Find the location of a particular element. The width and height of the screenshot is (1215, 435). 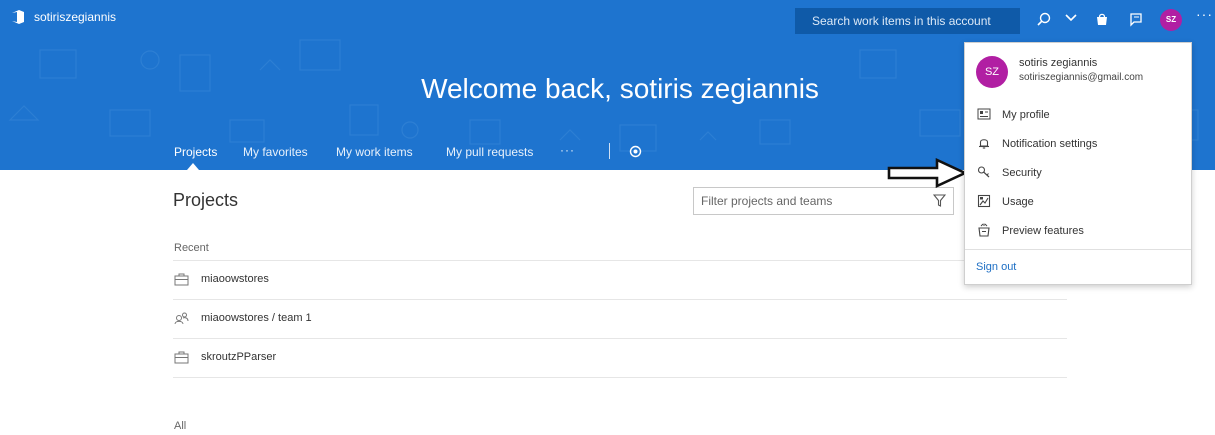

filter-icon is located at coordinates (939, 200).